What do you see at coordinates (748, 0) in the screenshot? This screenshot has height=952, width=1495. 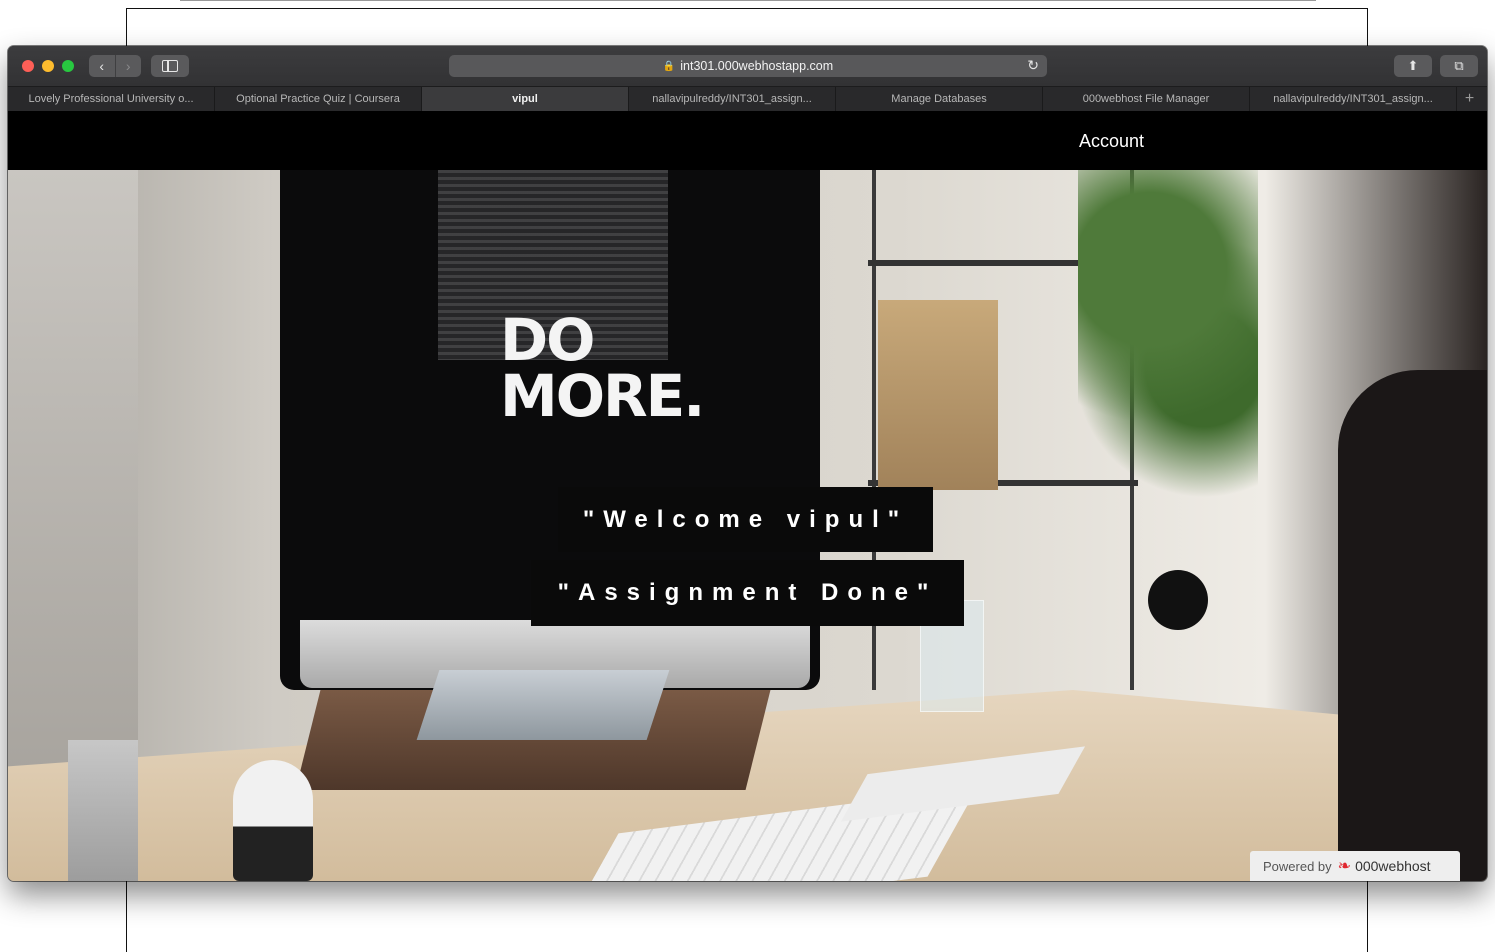 I see `background-line` at bounding box center [748, 0].